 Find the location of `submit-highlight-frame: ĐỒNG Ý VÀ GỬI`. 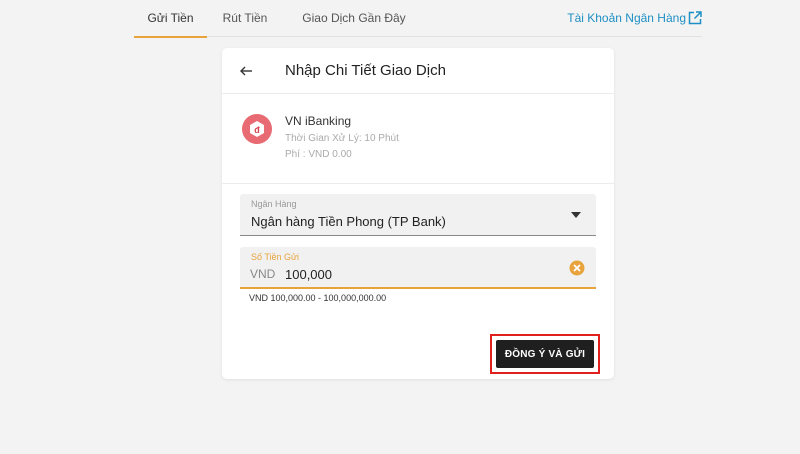

submit-highlight-frame: ĐỒNG Ý VÀ GỬI is located at coordinates (545, 354).